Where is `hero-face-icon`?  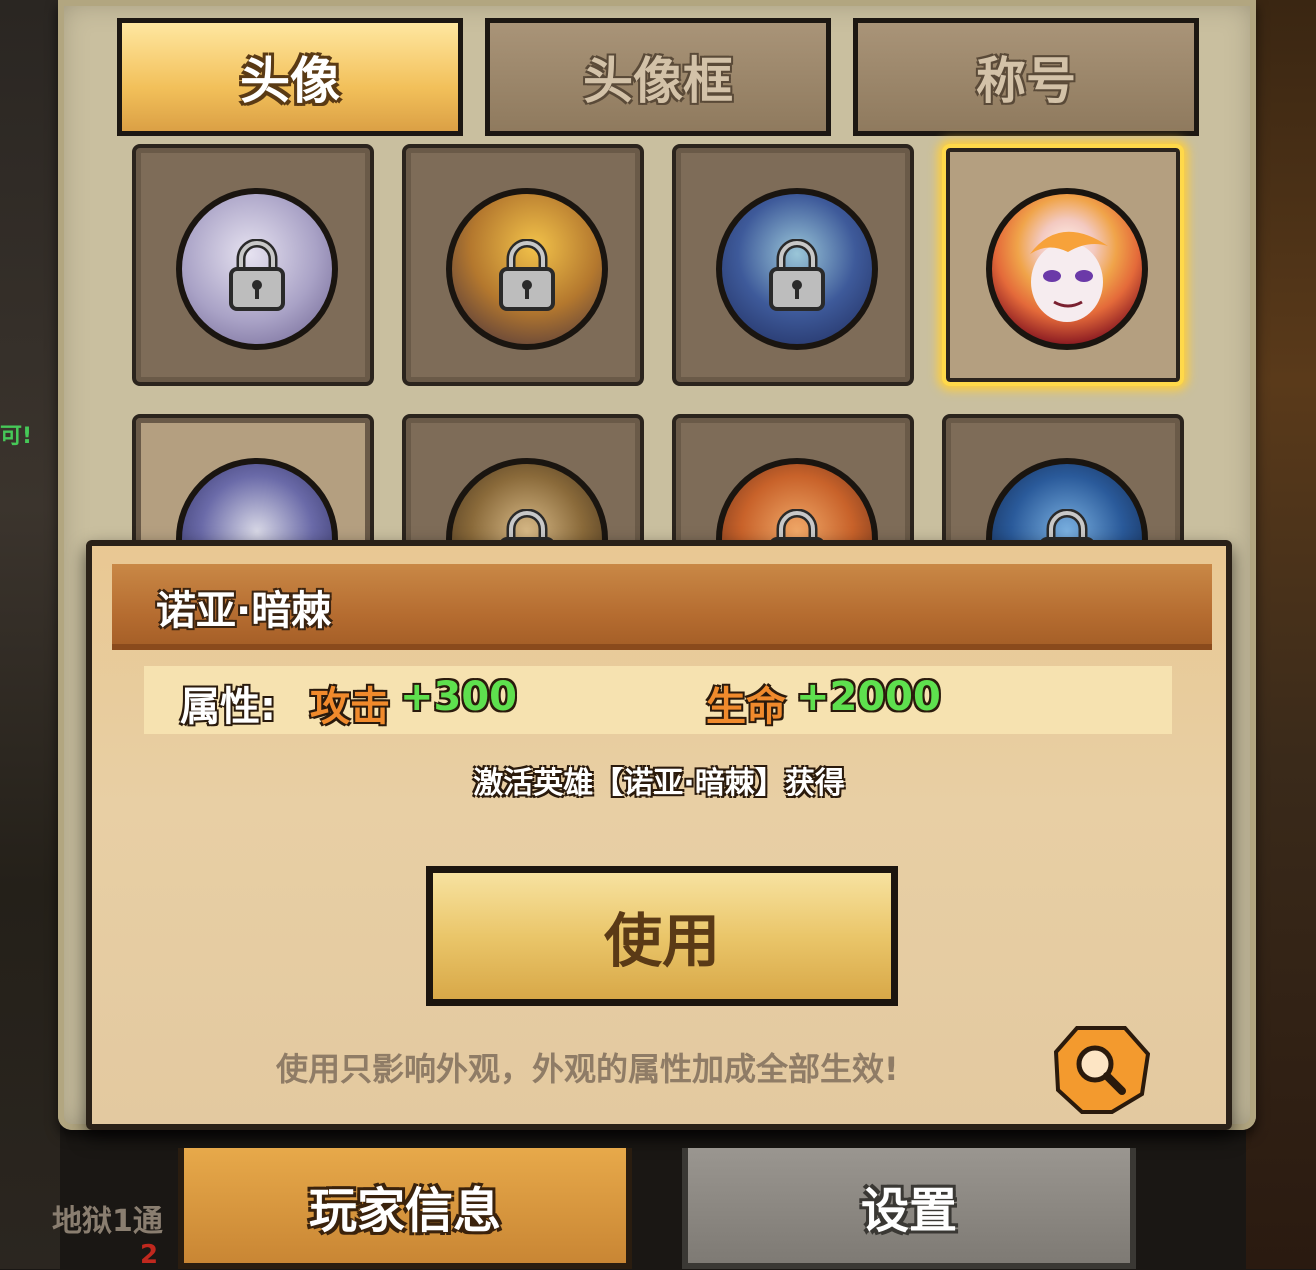 hero-face-icon is located at coordinates (1069, 276).